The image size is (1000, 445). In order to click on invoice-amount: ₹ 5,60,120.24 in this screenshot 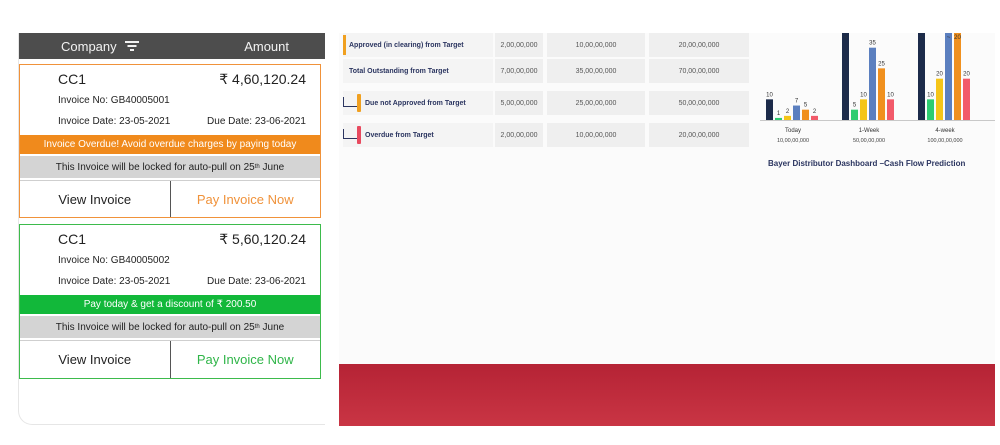, I will do `click(262, 239)`.